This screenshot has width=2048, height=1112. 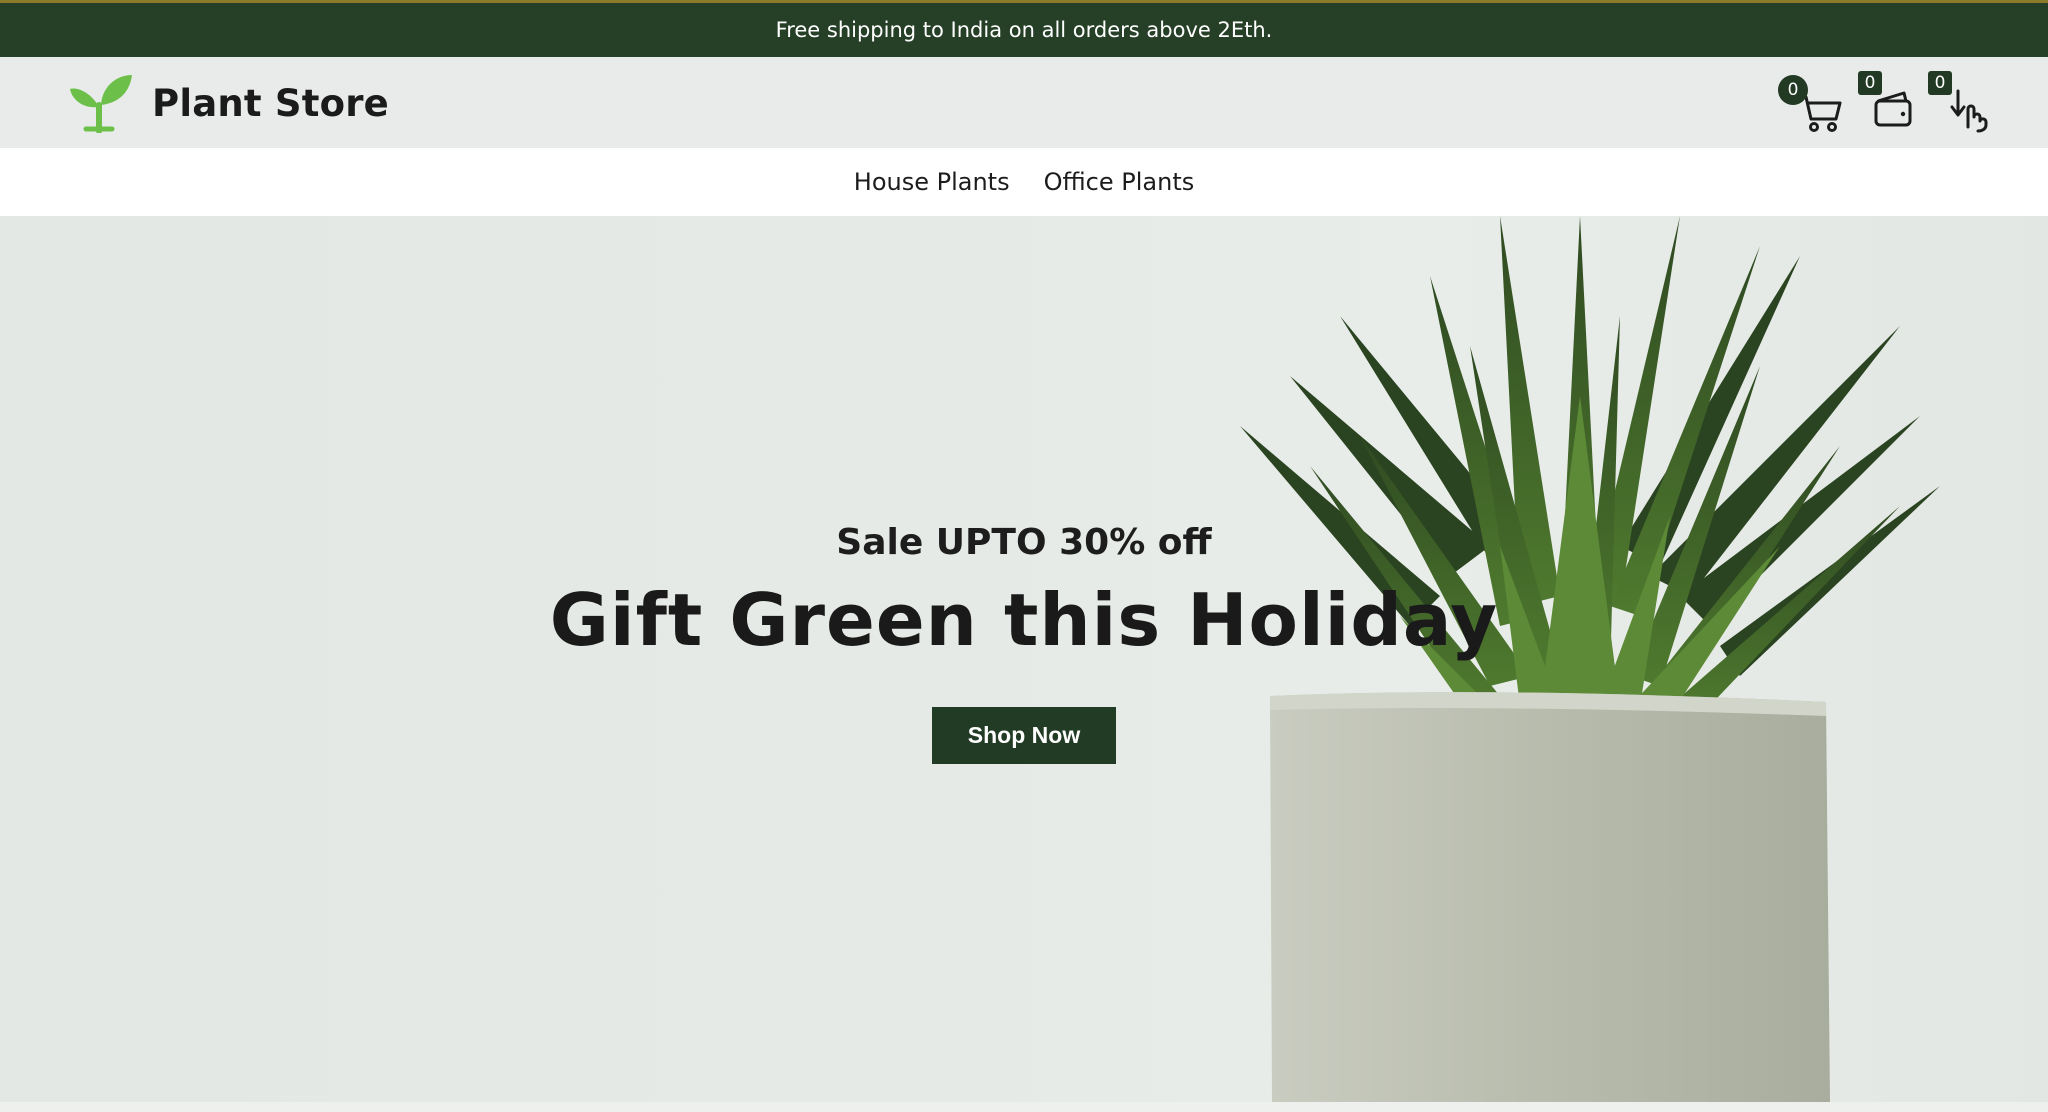 I want to click on cart-button: 0, so click(x=1811, y=105).